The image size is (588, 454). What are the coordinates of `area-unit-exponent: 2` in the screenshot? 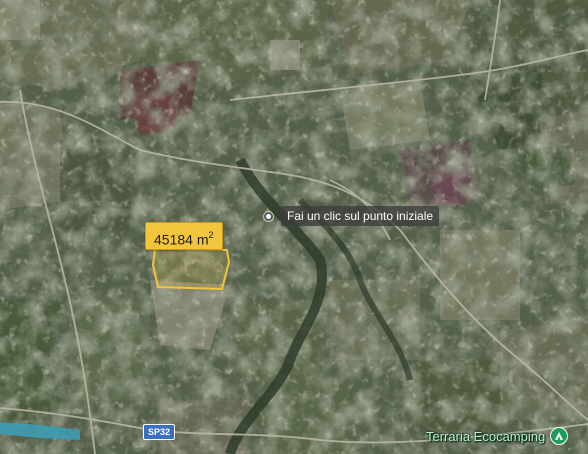 It's located at (211, 235).